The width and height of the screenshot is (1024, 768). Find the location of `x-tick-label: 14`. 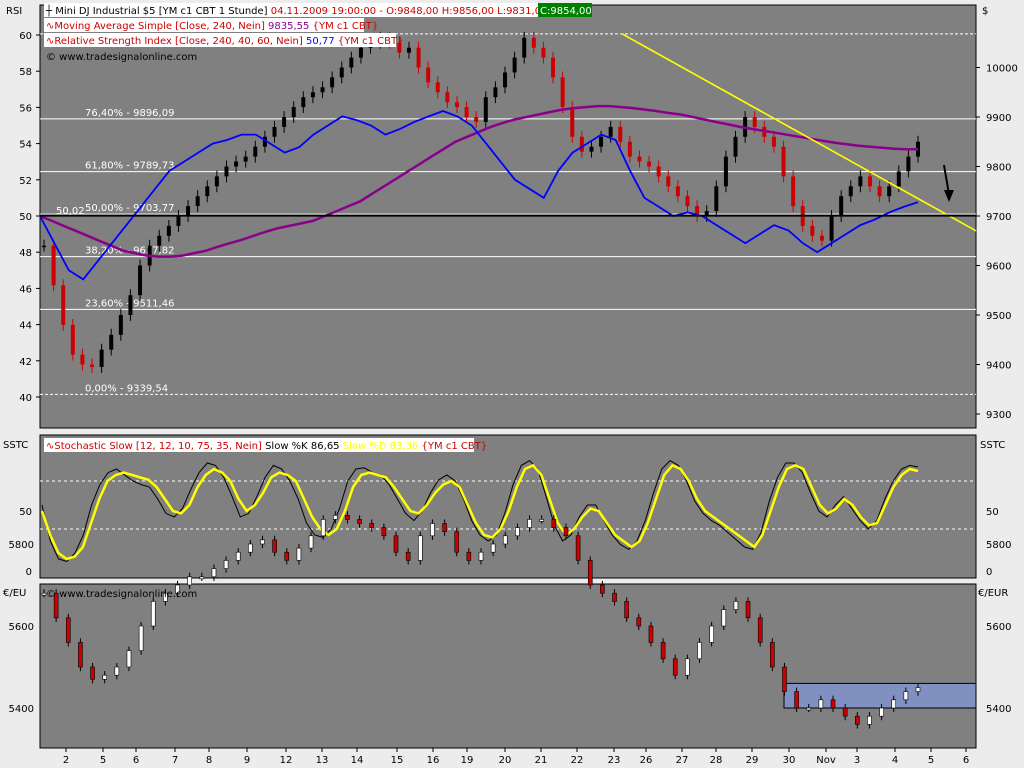

x-tick-label: 14 is located at coordinates (357, 760).